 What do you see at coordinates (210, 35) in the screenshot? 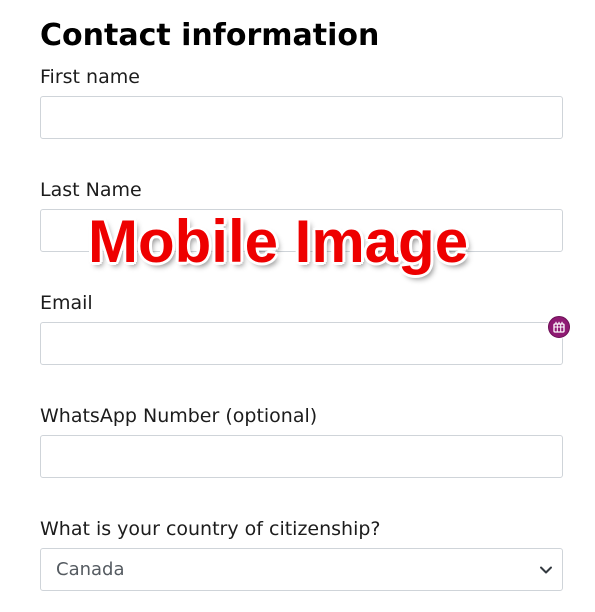
I see `page-title: Contact information` at bounding box center [210, 35].